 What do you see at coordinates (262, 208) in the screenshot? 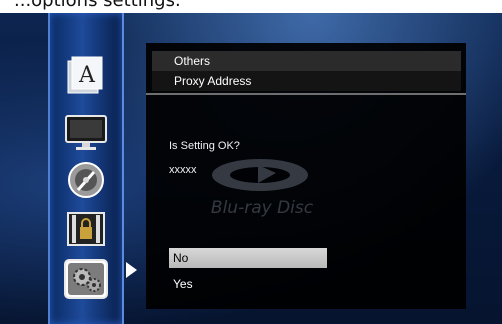
I see `blu-ray-disc-watermark: Blu-ray Disc` at bounding box center [262, 208].